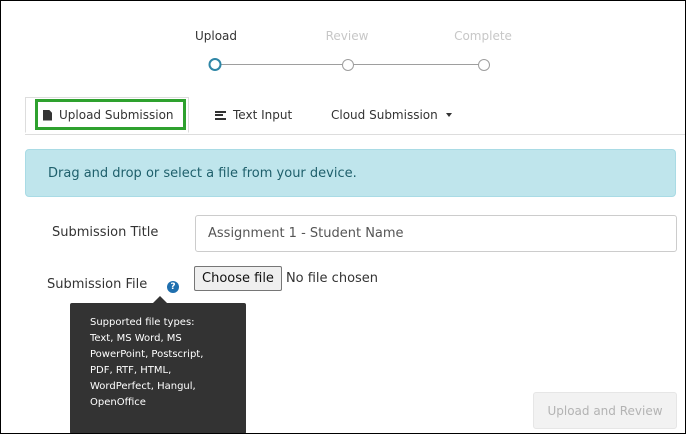 This screenshot has width=686, height=434. What do you see at coordinates (332, 278) in the screenshot?
I see `file-status-text: No file chosen` at bounding box center [332, 278].